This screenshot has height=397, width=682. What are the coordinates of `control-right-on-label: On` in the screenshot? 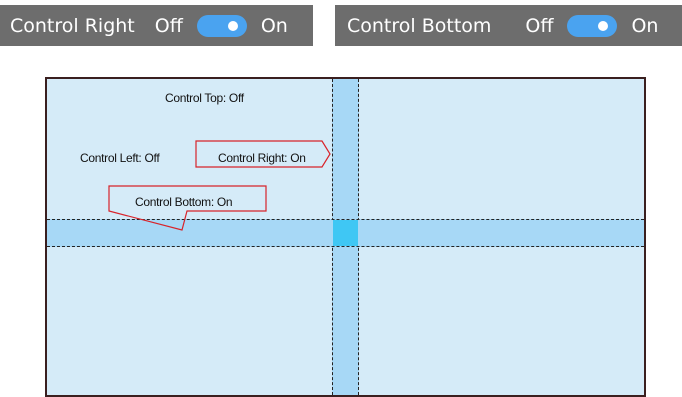 It's located at (274, 25).